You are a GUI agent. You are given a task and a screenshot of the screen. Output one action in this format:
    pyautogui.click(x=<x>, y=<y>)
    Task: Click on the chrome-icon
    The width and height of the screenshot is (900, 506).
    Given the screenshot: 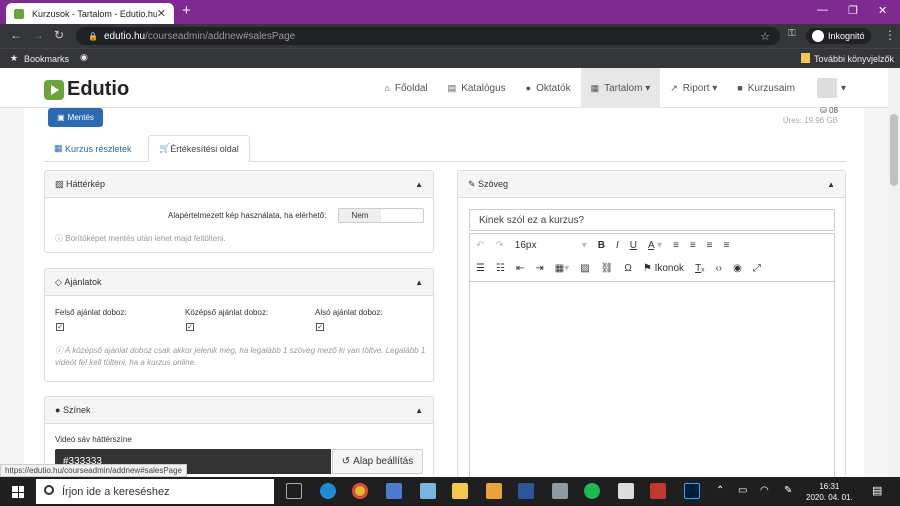 What is the action you would take?
    pyautogui.click(x=360, y=491)
    